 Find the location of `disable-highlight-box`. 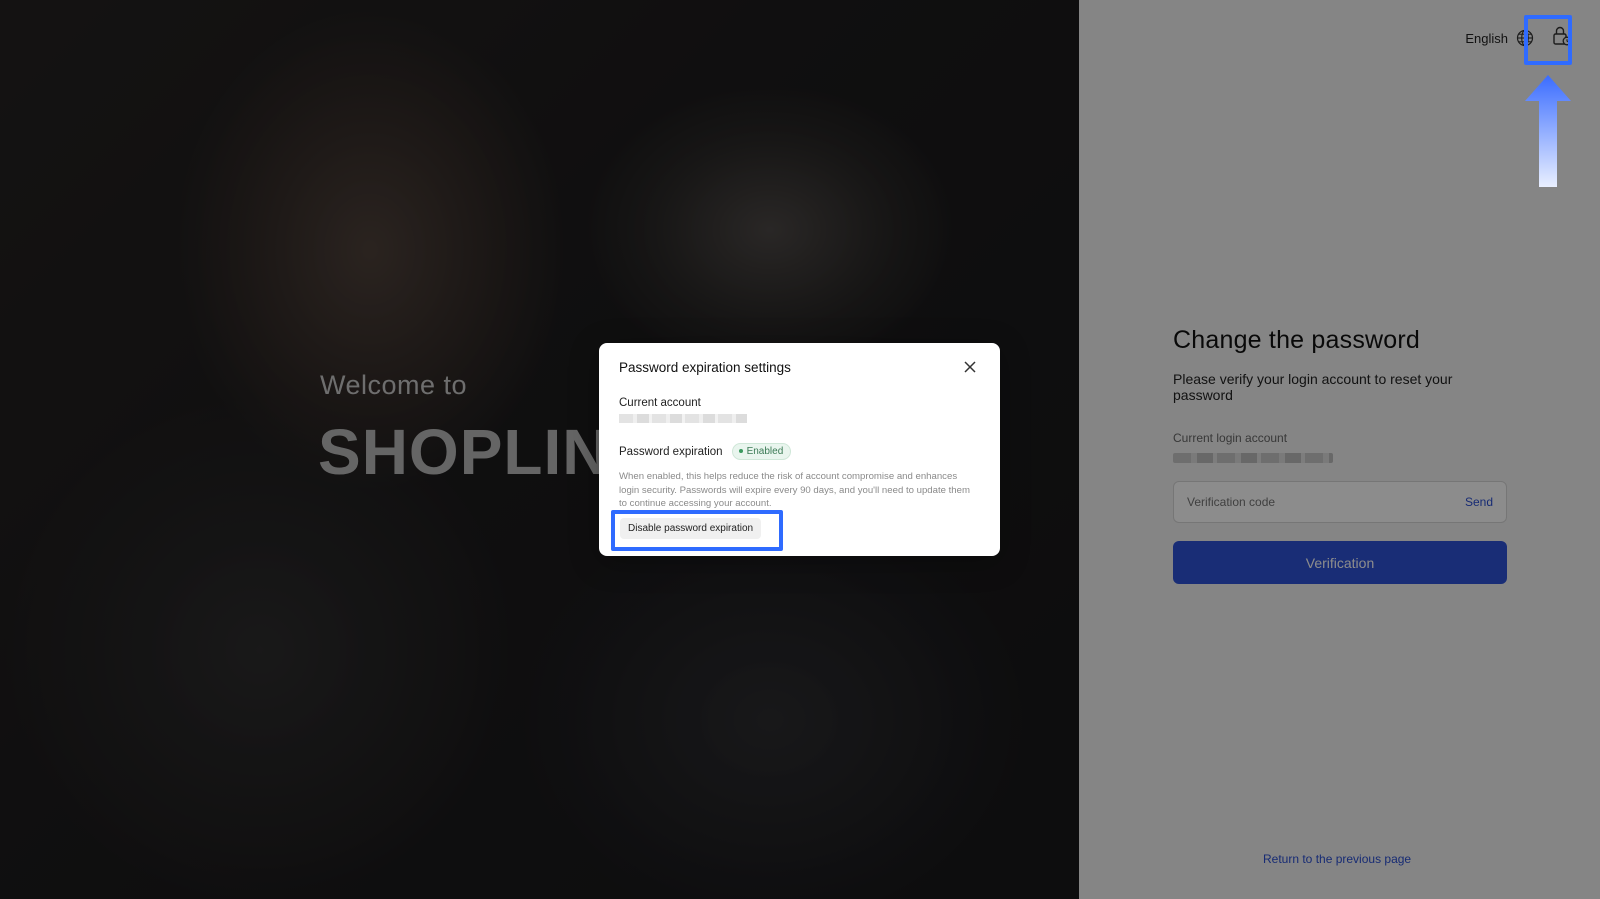

disable-highlight-box is located at coordinates (697, 530).